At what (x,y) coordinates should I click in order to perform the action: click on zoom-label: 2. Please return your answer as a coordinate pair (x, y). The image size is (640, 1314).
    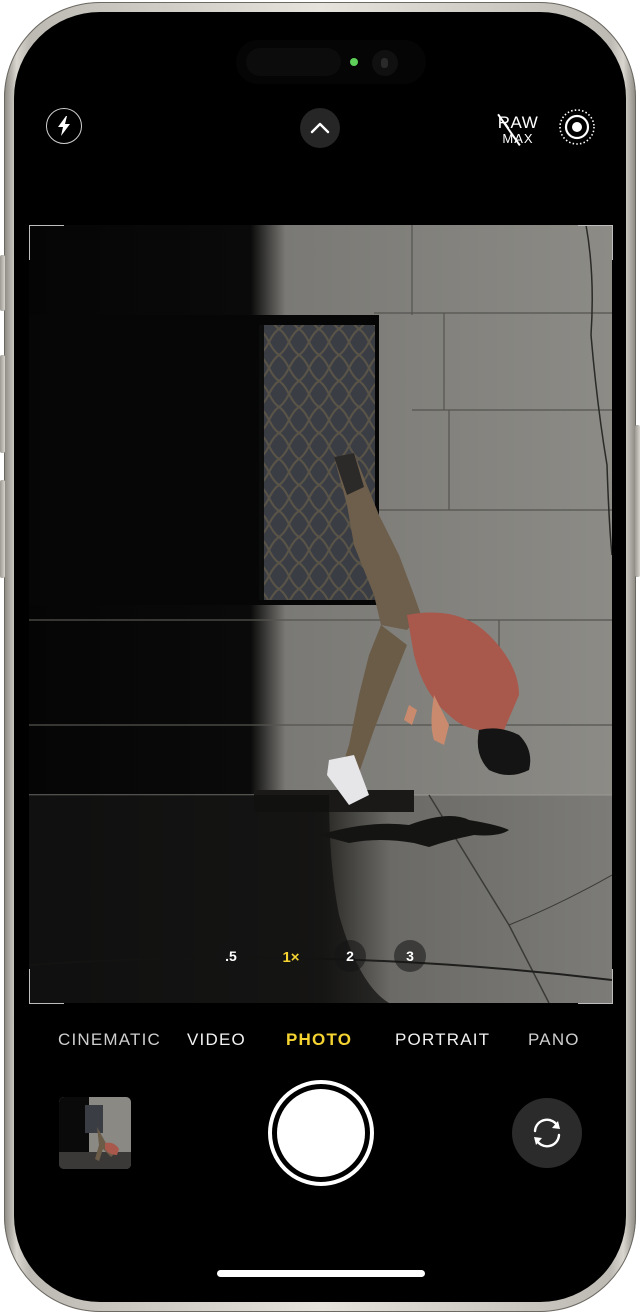
    Looking at the image, I should click on (350, 956).